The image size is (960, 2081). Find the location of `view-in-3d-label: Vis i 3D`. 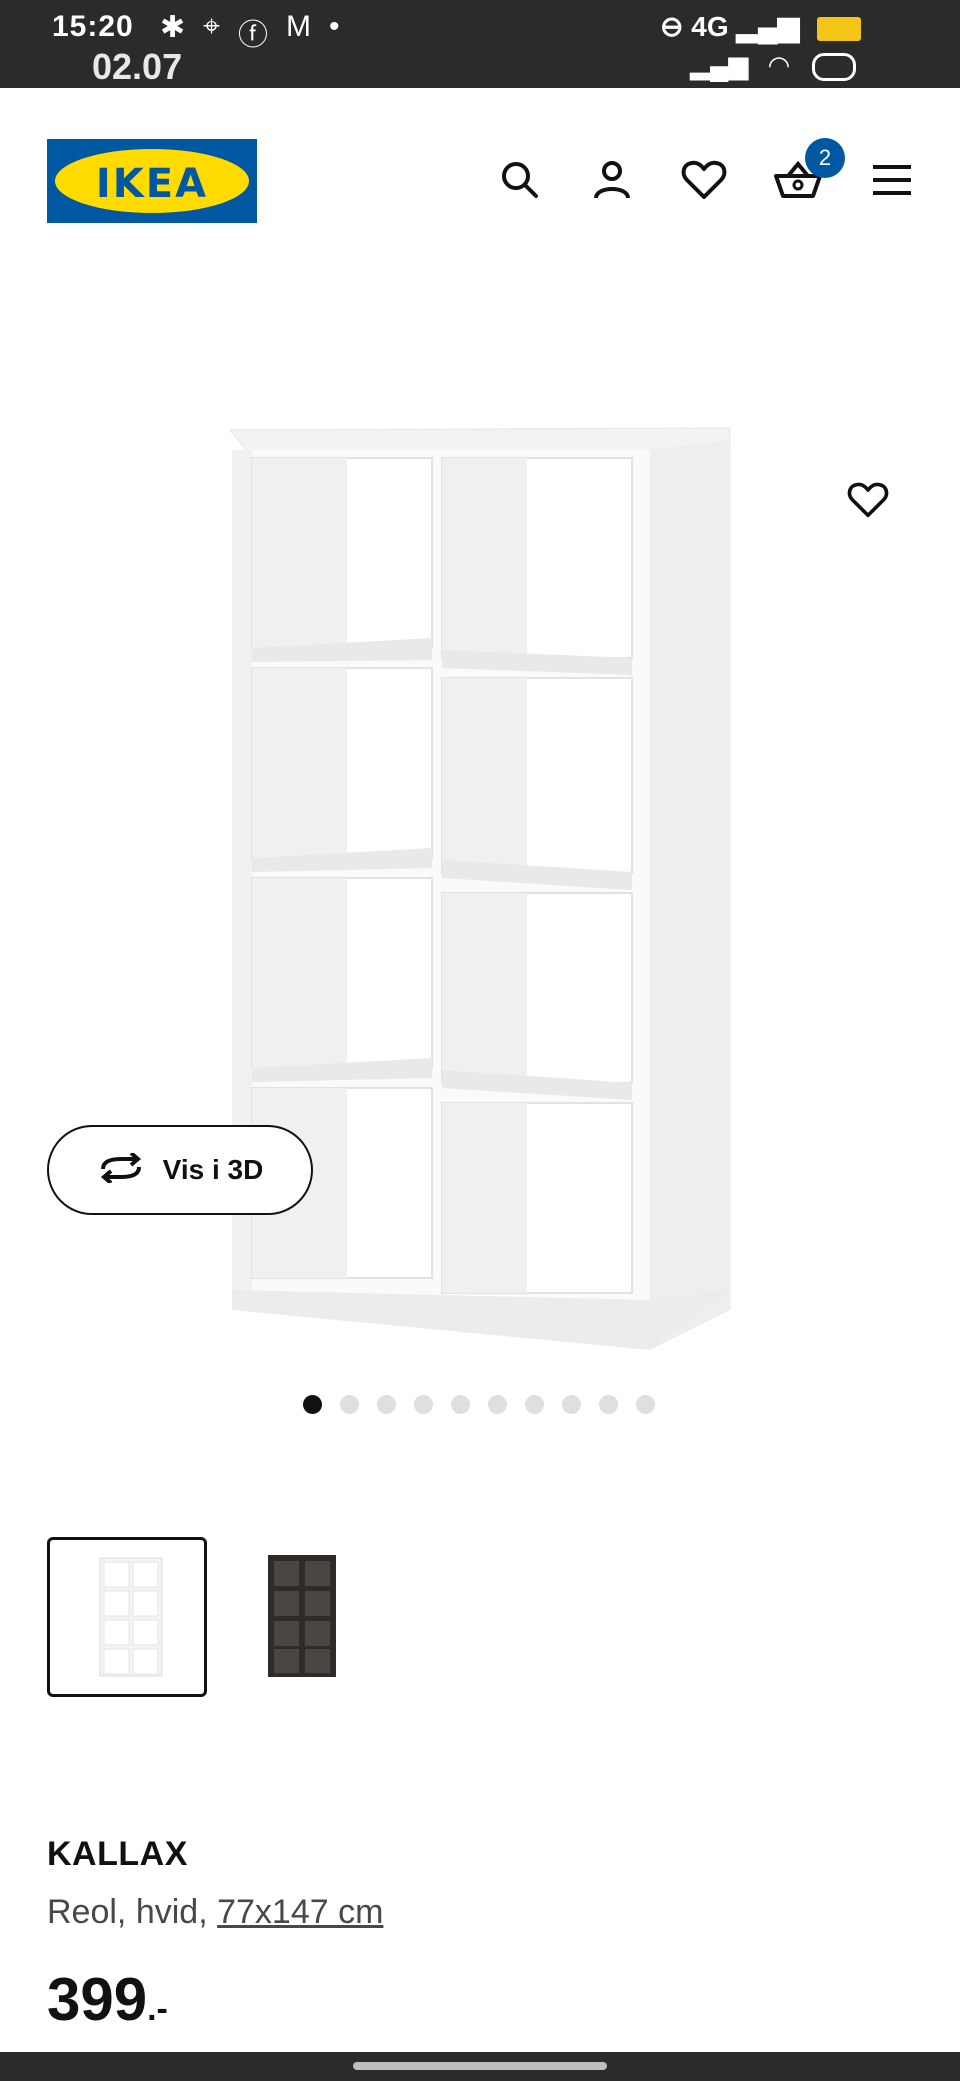

view-in-3d-label: Vis i 3D is located at coordinates (213, 1169).